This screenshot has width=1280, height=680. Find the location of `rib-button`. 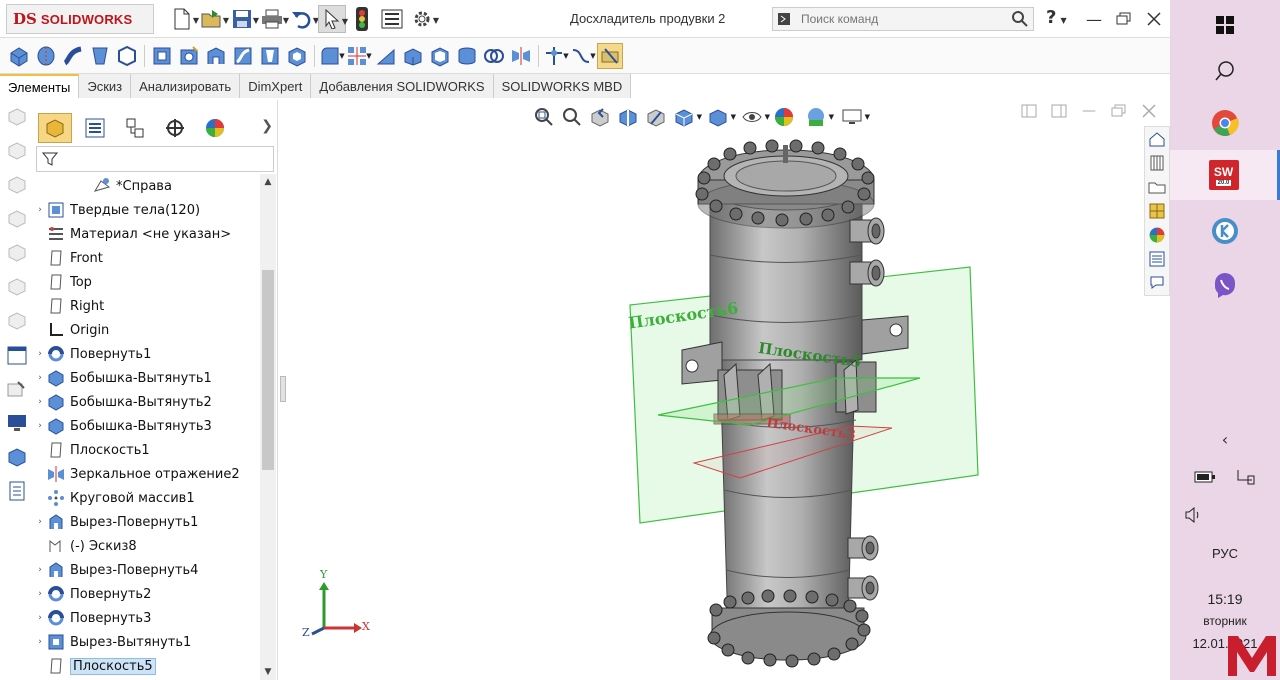

rib-button is located at coordinates (386, 56).